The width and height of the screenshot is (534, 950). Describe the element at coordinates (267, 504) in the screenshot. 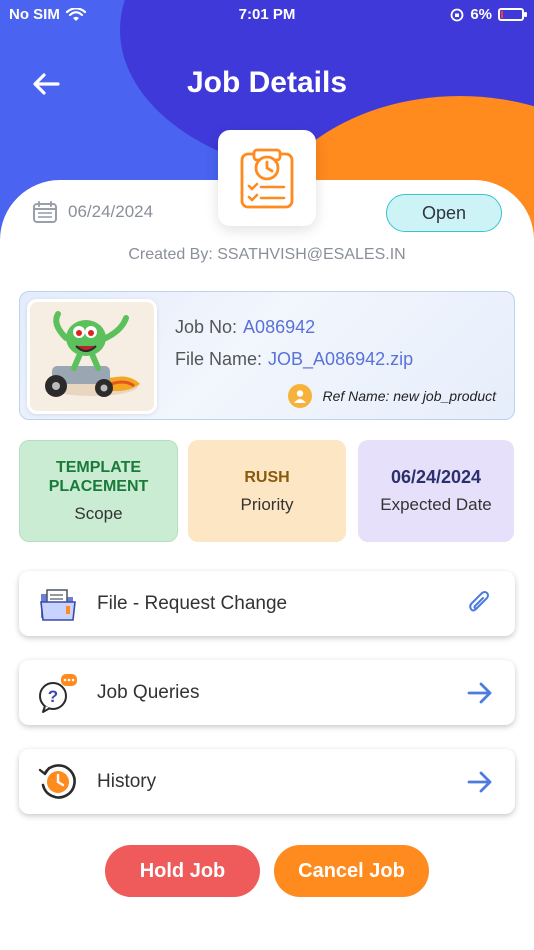

I see `priority-label: Priority` at that location.